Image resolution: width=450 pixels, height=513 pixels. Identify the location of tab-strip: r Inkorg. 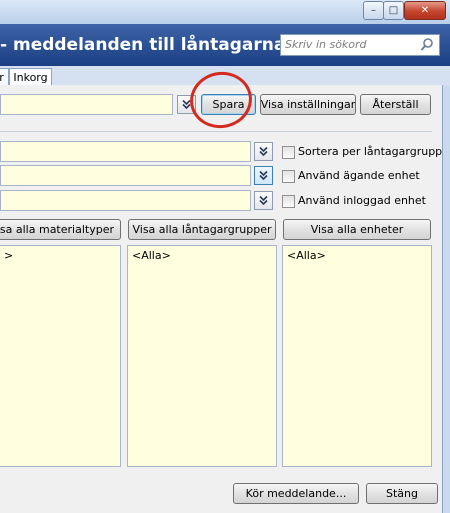
(225, 76).